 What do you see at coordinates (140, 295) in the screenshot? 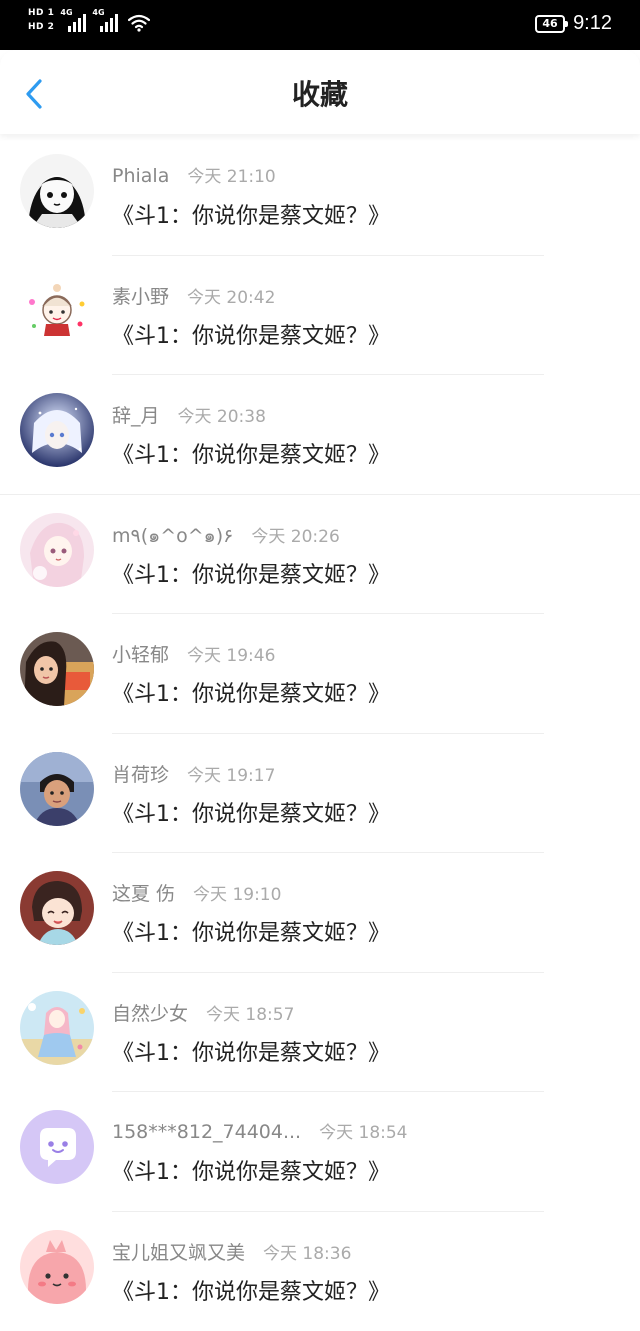
I see `username: 素小野` at bounding box center [140, 295].